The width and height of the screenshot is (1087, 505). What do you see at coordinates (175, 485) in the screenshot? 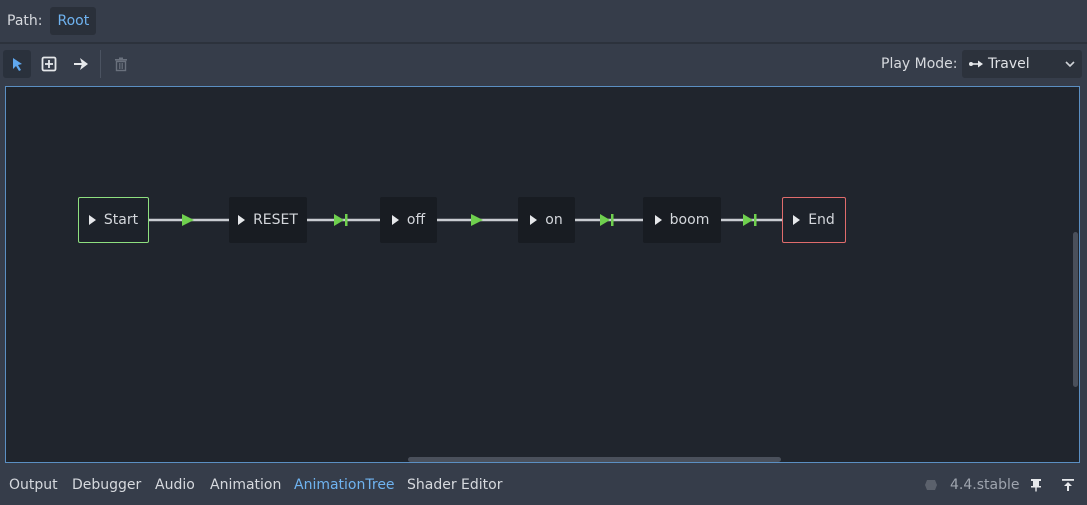
I see `tab-audio: Audio` at bounding box center [175, 485].